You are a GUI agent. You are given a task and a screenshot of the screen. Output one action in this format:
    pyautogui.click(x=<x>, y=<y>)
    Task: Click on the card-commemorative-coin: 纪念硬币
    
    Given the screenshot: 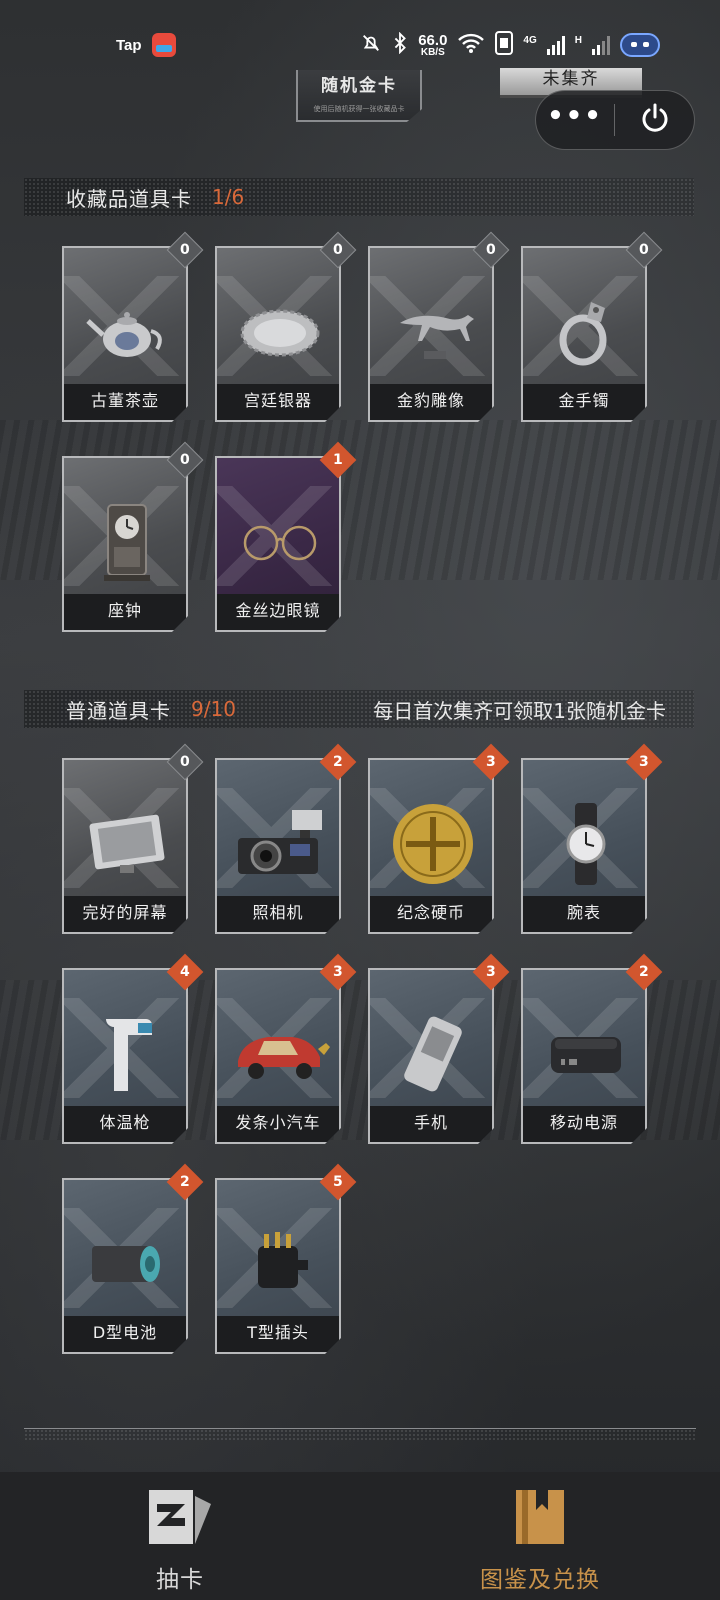 What is the action you would take?
    pyautogui.click(x=431, y=846)
    